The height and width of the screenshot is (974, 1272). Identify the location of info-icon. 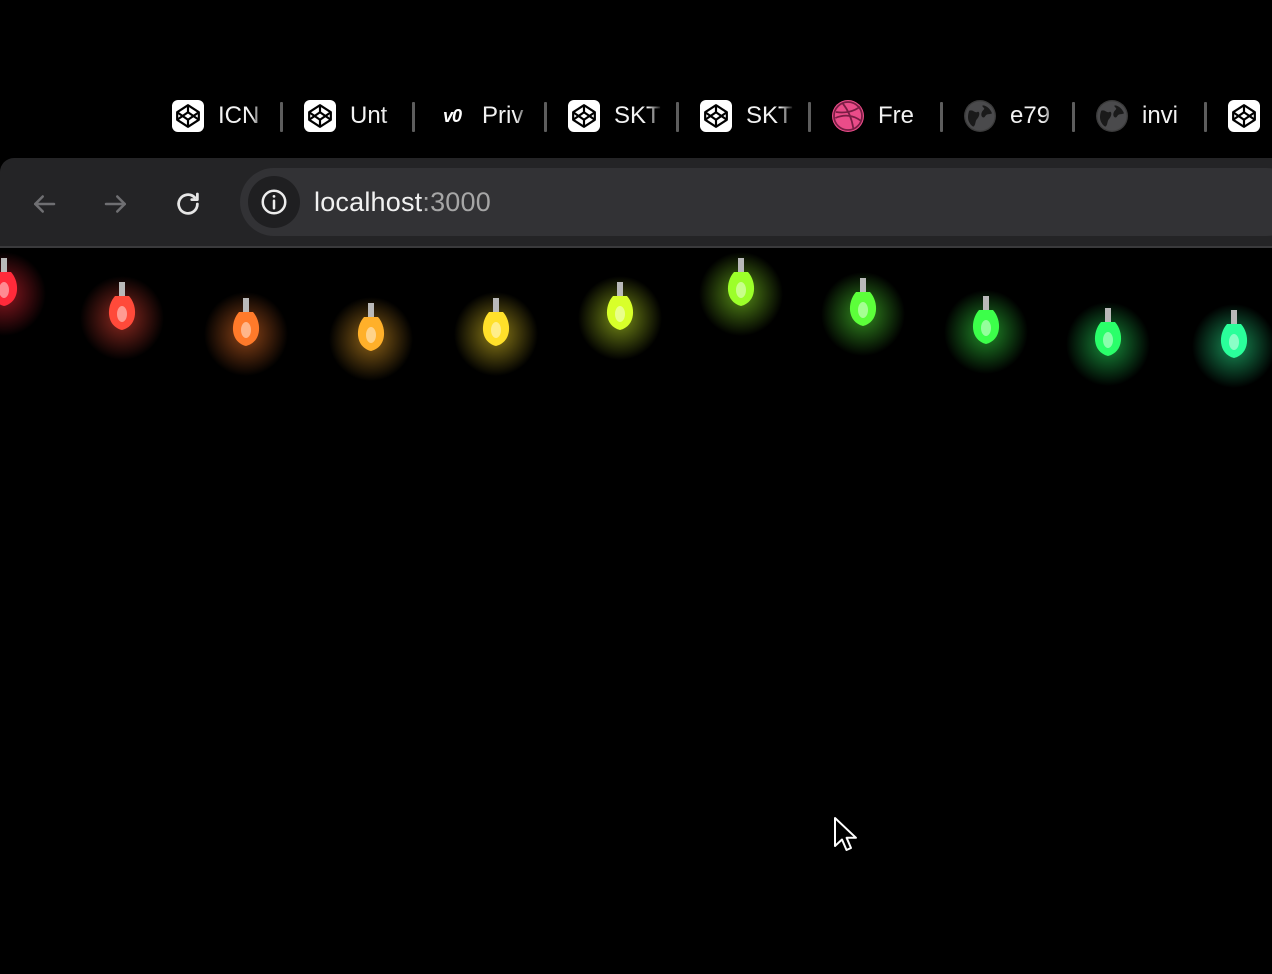
(274, 202).